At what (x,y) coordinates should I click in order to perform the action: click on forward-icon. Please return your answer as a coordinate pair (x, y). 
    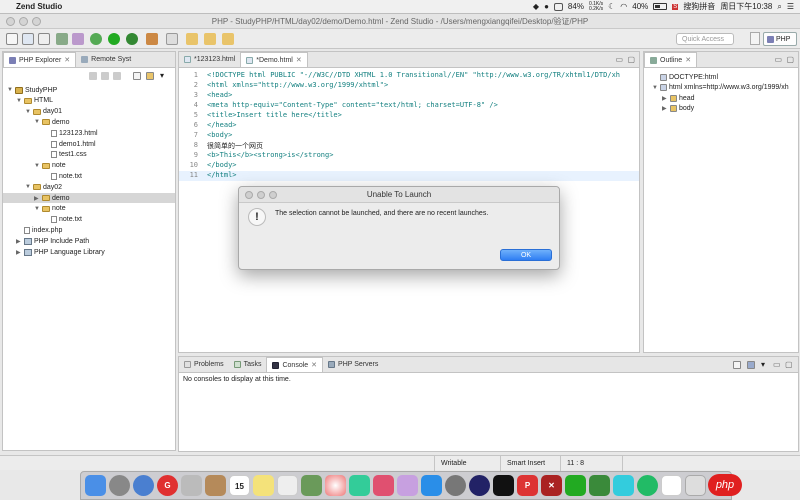
    Looking at the image, I should click on (228, 39).